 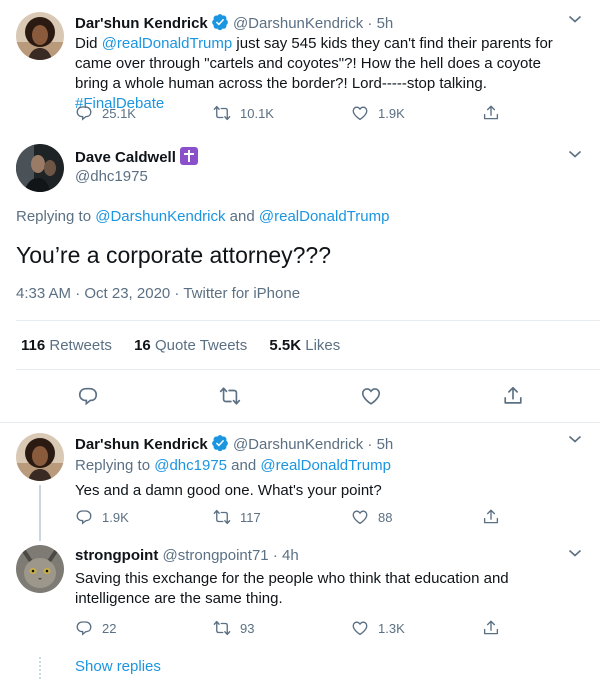 I want to click on avatar-strongpoint, so click(x=40, y=569).